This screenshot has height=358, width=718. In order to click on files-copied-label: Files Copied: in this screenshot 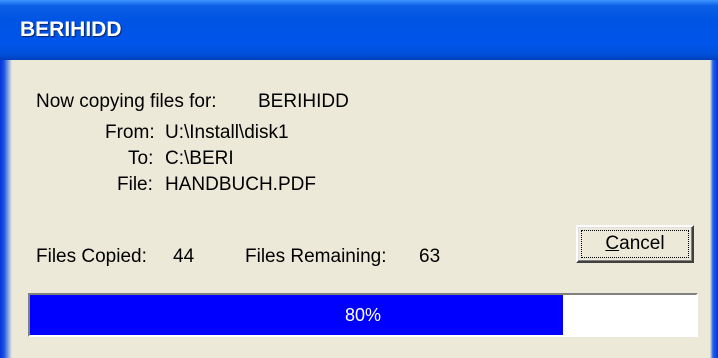, I will do `click(91, 256)`.